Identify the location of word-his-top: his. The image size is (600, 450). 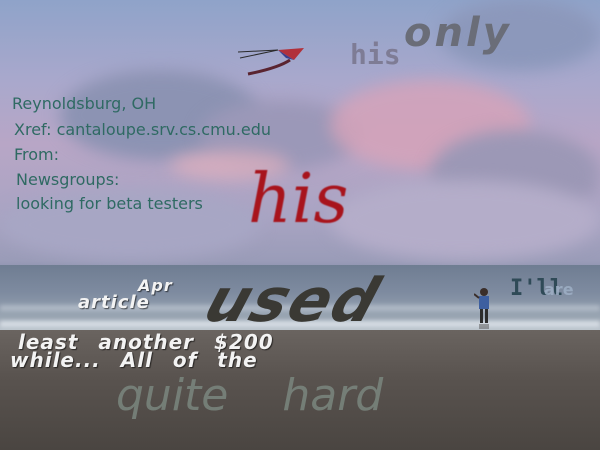
(375, 54).